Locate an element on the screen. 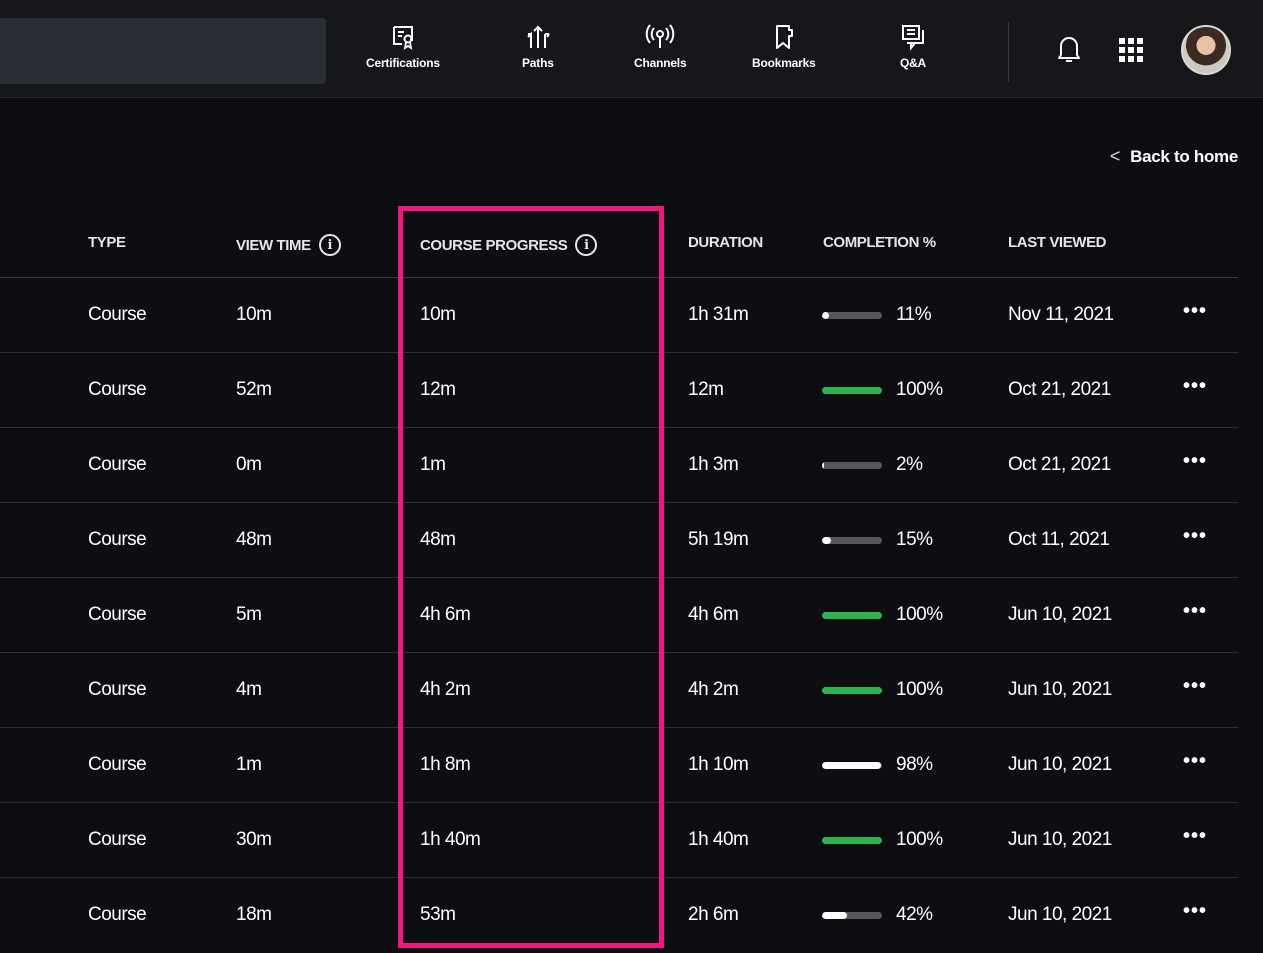  cell-view-time: 4m is located at coordinates (249, 689).